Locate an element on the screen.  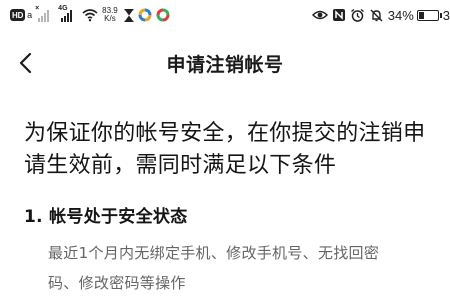
condition-1-title: 1. 帐号处于安全状态 is located at coordinates (106, 217).